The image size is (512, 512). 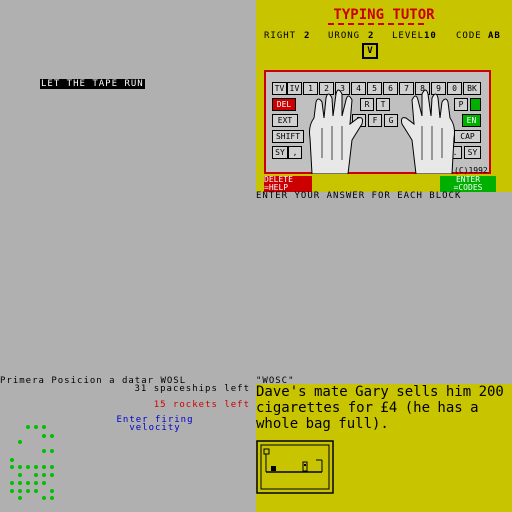 I want to click on delete-help-button: DELETE =HELP, so click(x=288, y=184).